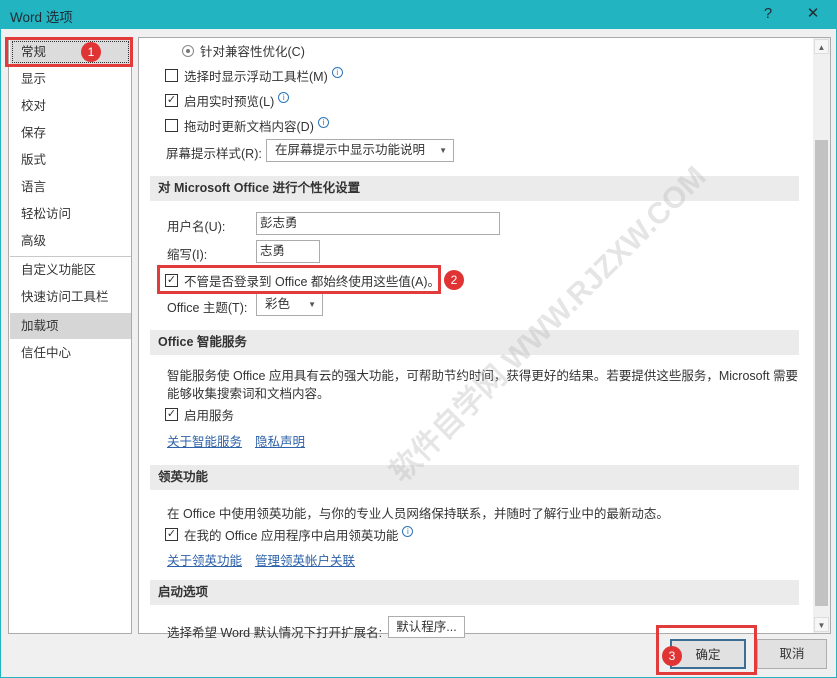  Describe the element at coordinates (70, 270) in the screenshot. I see `sidebar-item-customize-ribbon: 自定义功能区` at that location.